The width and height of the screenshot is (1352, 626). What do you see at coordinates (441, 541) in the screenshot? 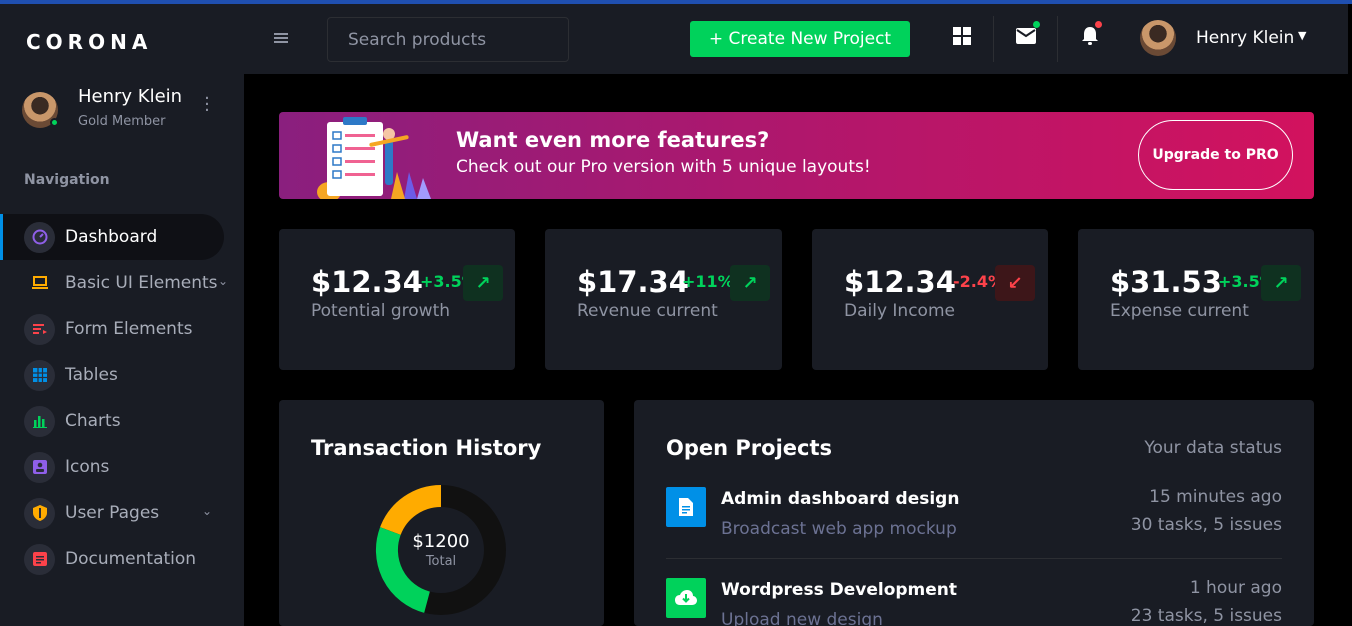
I see `transaction-total-amount: $1200` at bounding box center [441, 541].